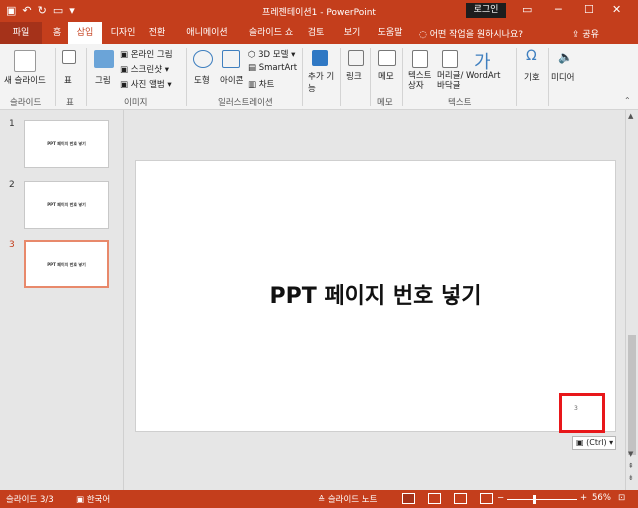  Describe the element at coordinates (144, 69) in the screenshot. I see `screenshot-button: ▣ 스크린샷 ▾` at that location.